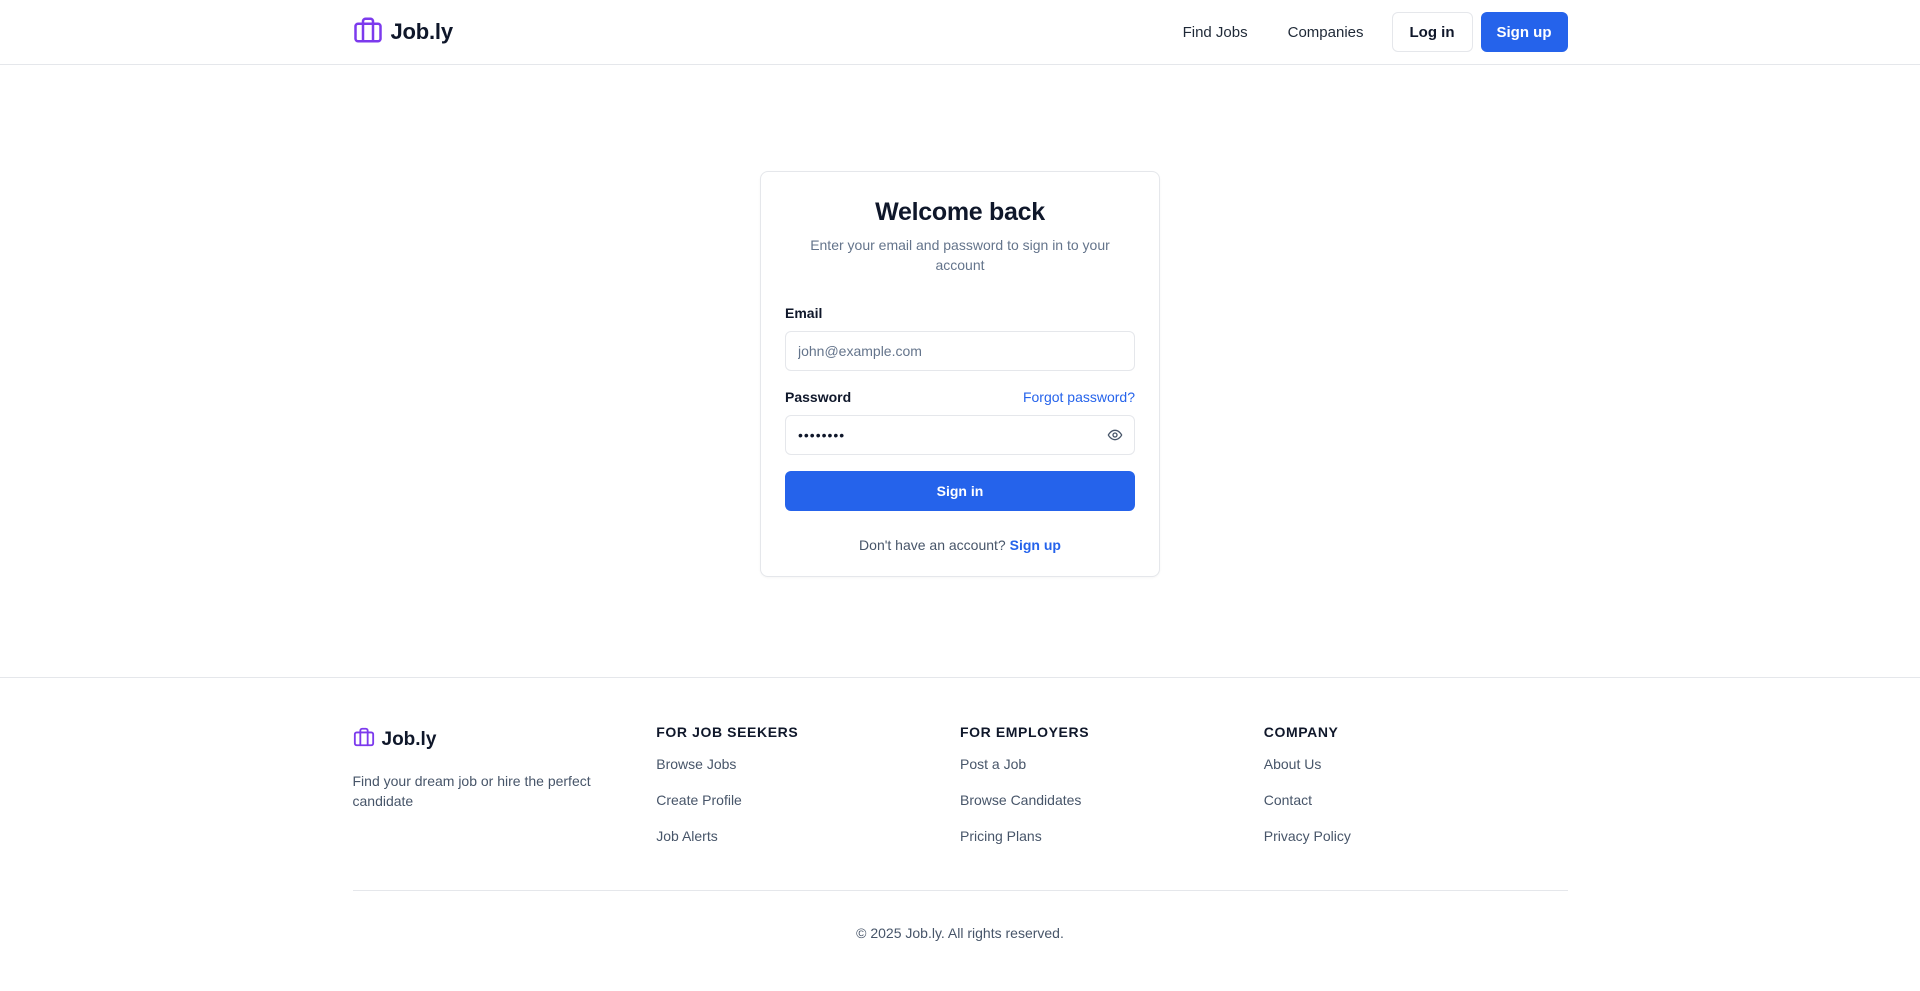 This screenshot has height=991, width=1920. Describe the element at coordinates (409, 739) in the screenshot. I see `footer-brand-name: Job.ly` at that location.